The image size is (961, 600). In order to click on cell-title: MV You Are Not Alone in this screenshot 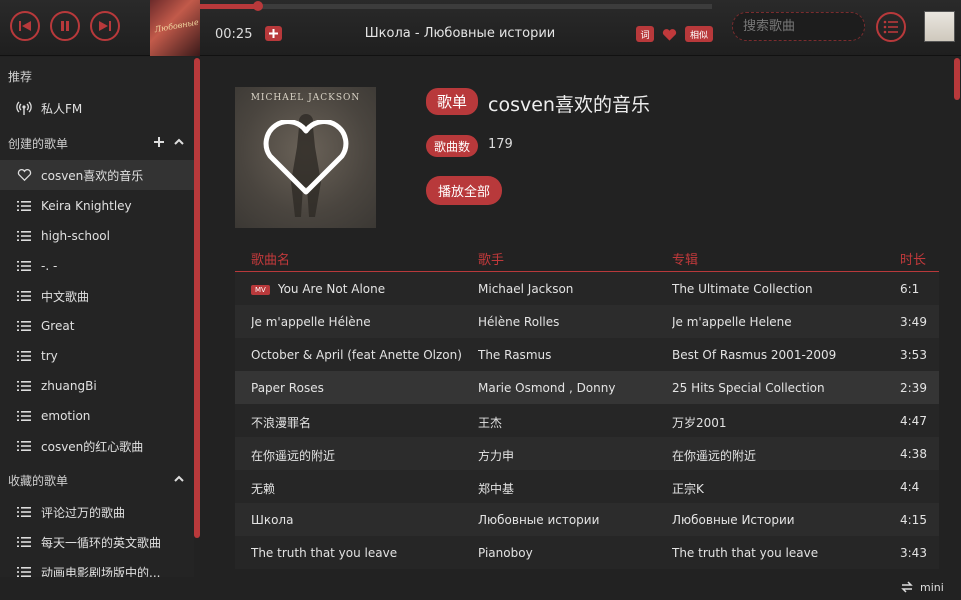, I will do `click(318, 289)`.